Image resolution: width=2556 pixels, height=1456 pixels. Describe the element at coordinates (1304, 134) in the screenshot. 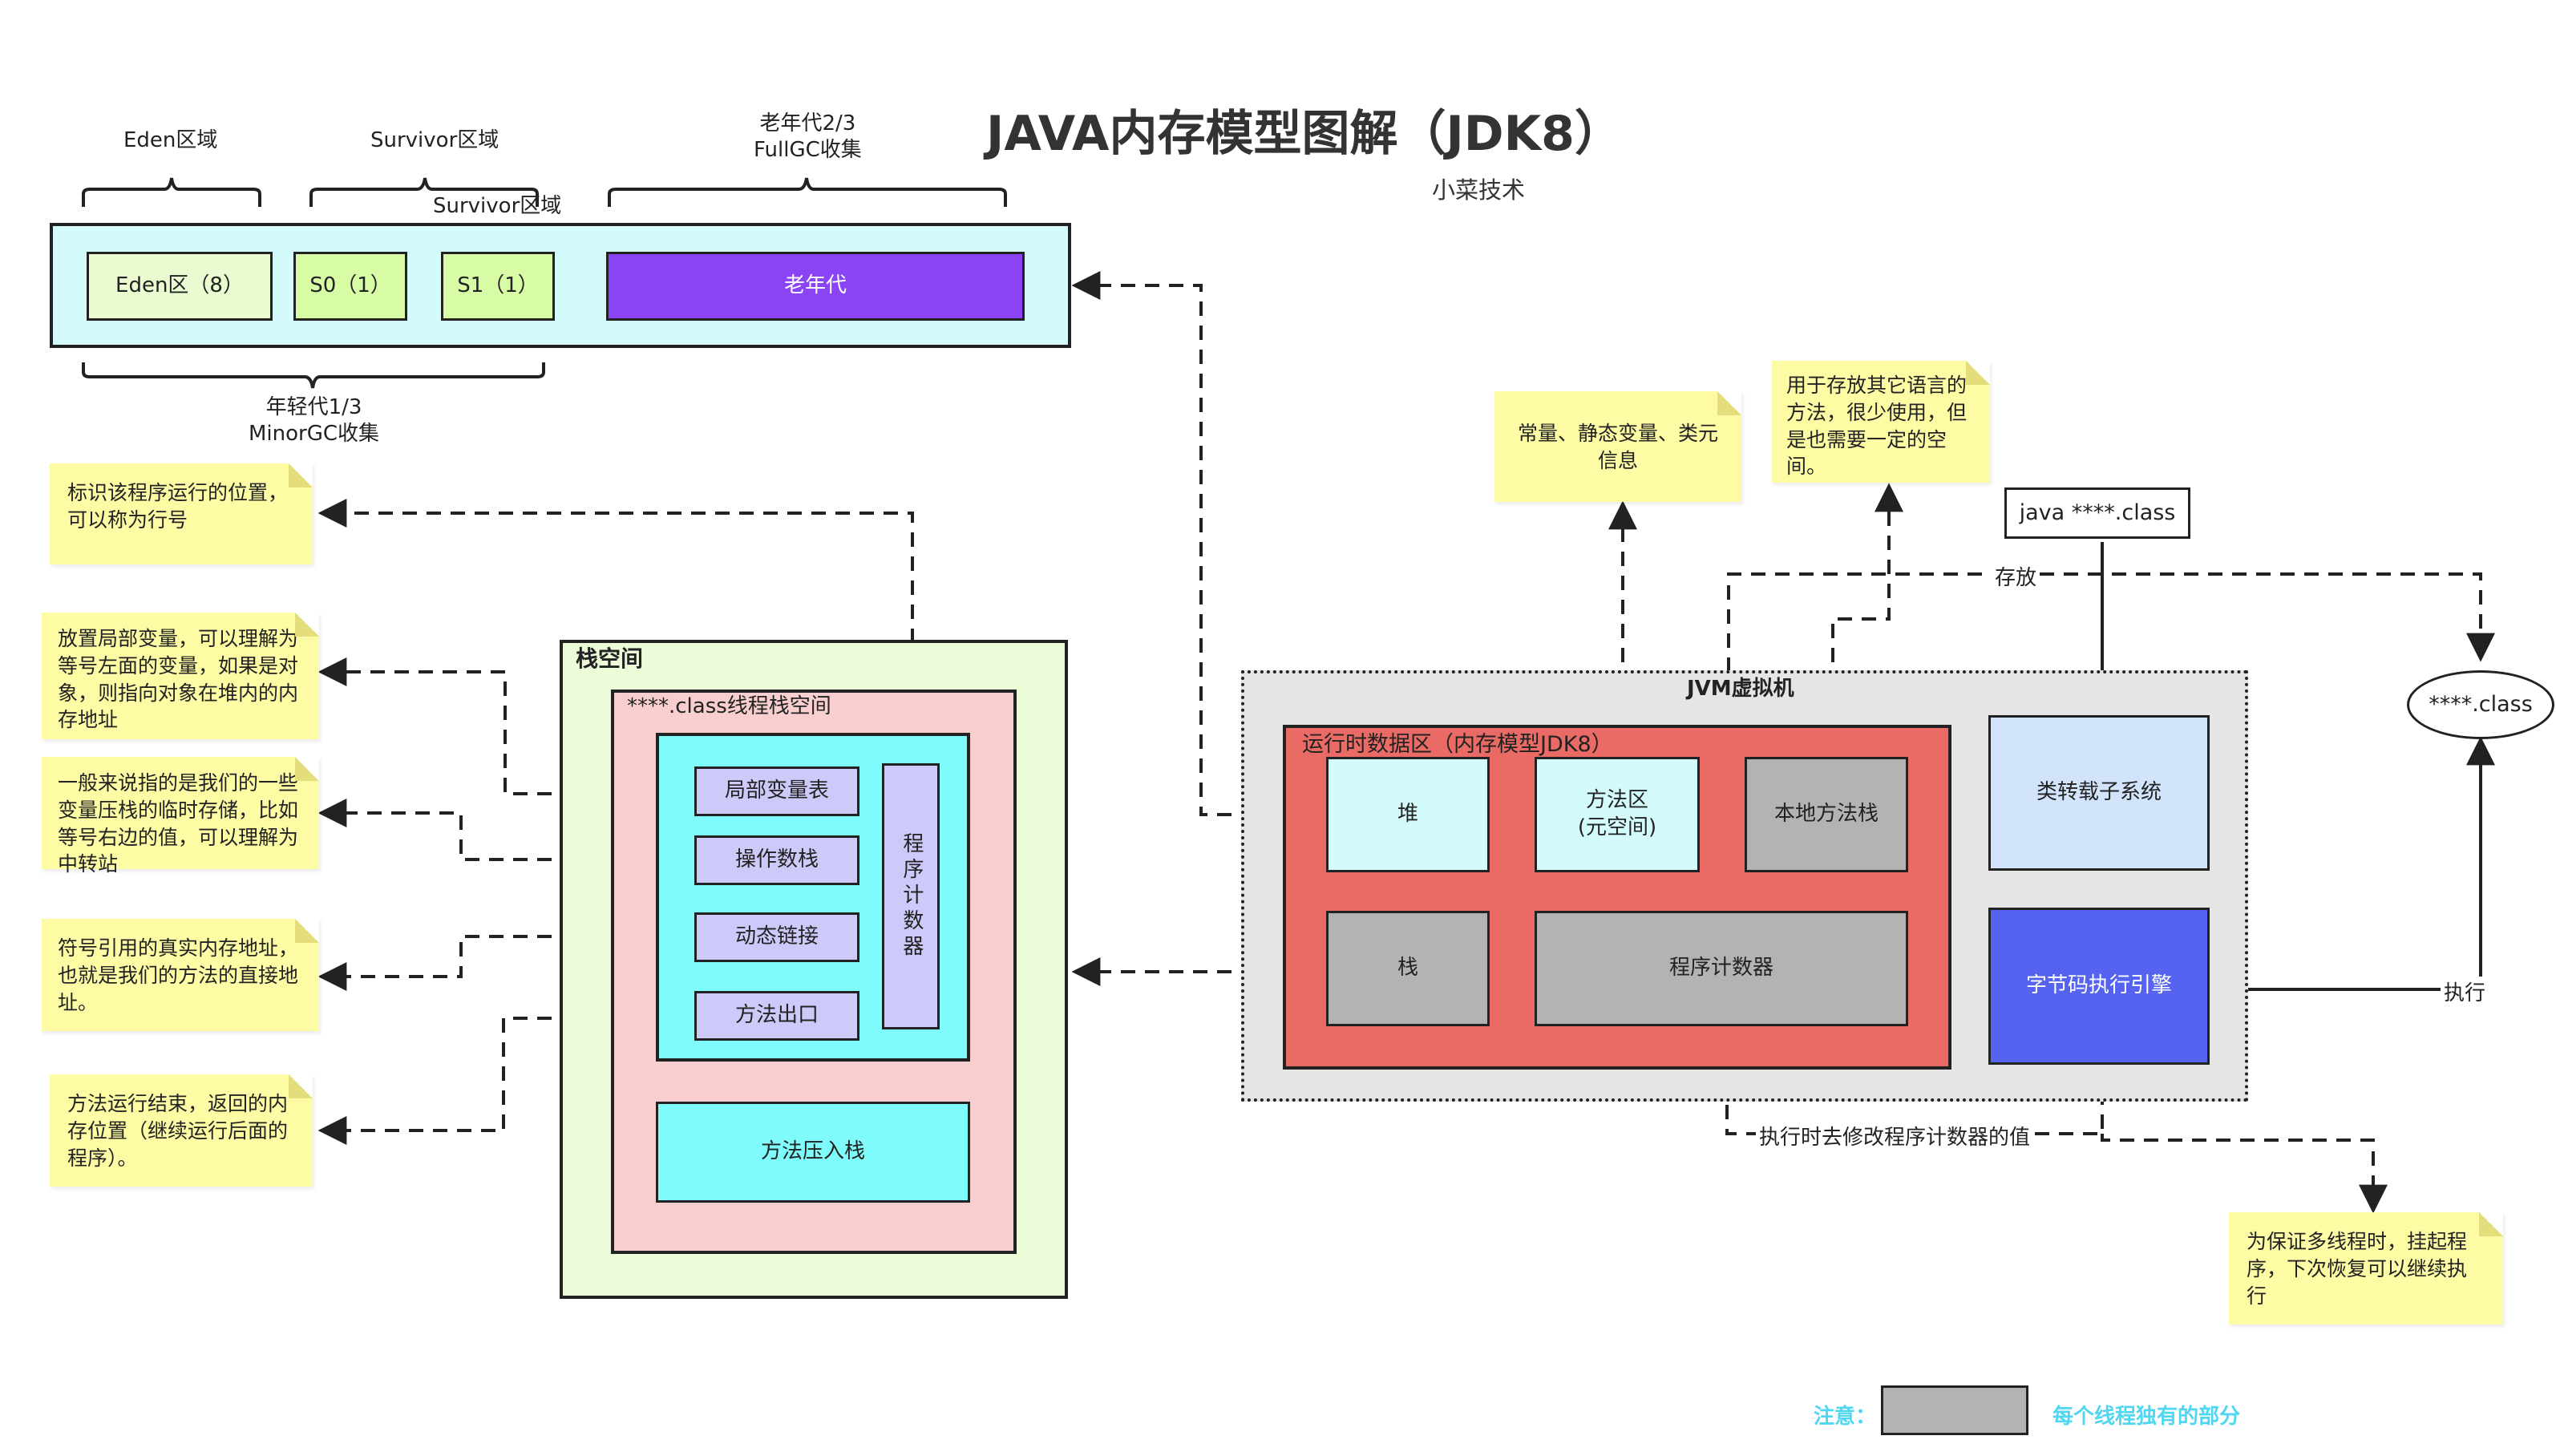

I see `page-title: JAVA内存模型图解（JDK8）` at that location.